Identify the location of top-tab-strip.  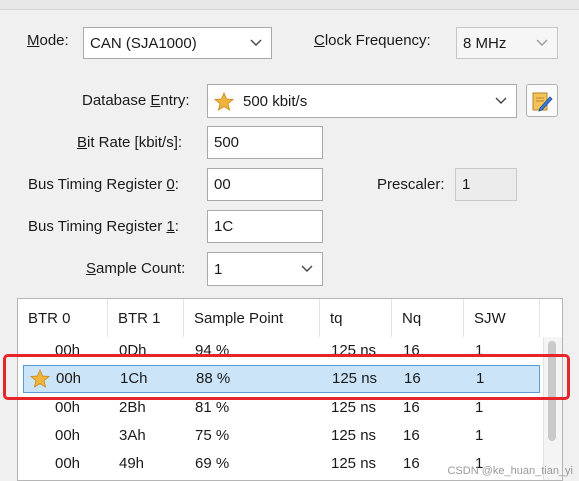
(289, 5).